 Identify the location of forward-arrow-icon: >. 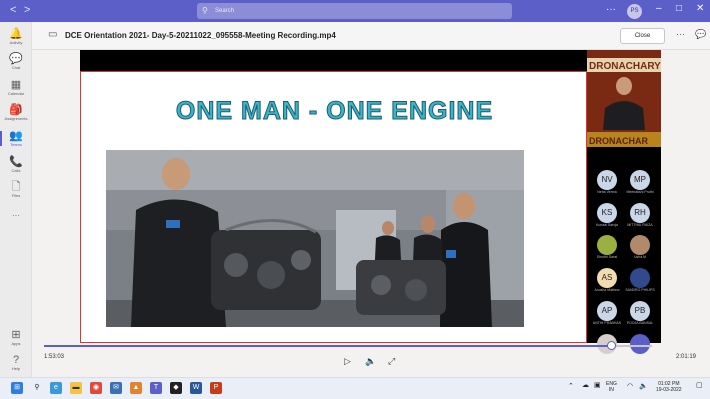
(27, 10).